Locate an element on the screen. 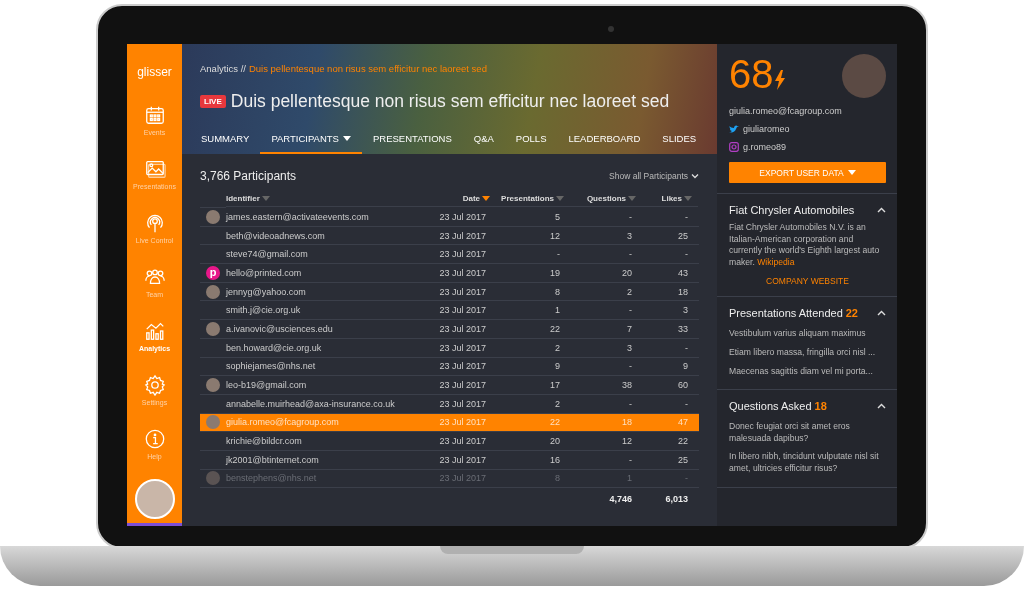  table-cell: steve74@gmail.com is located at coordinates (326, 254).